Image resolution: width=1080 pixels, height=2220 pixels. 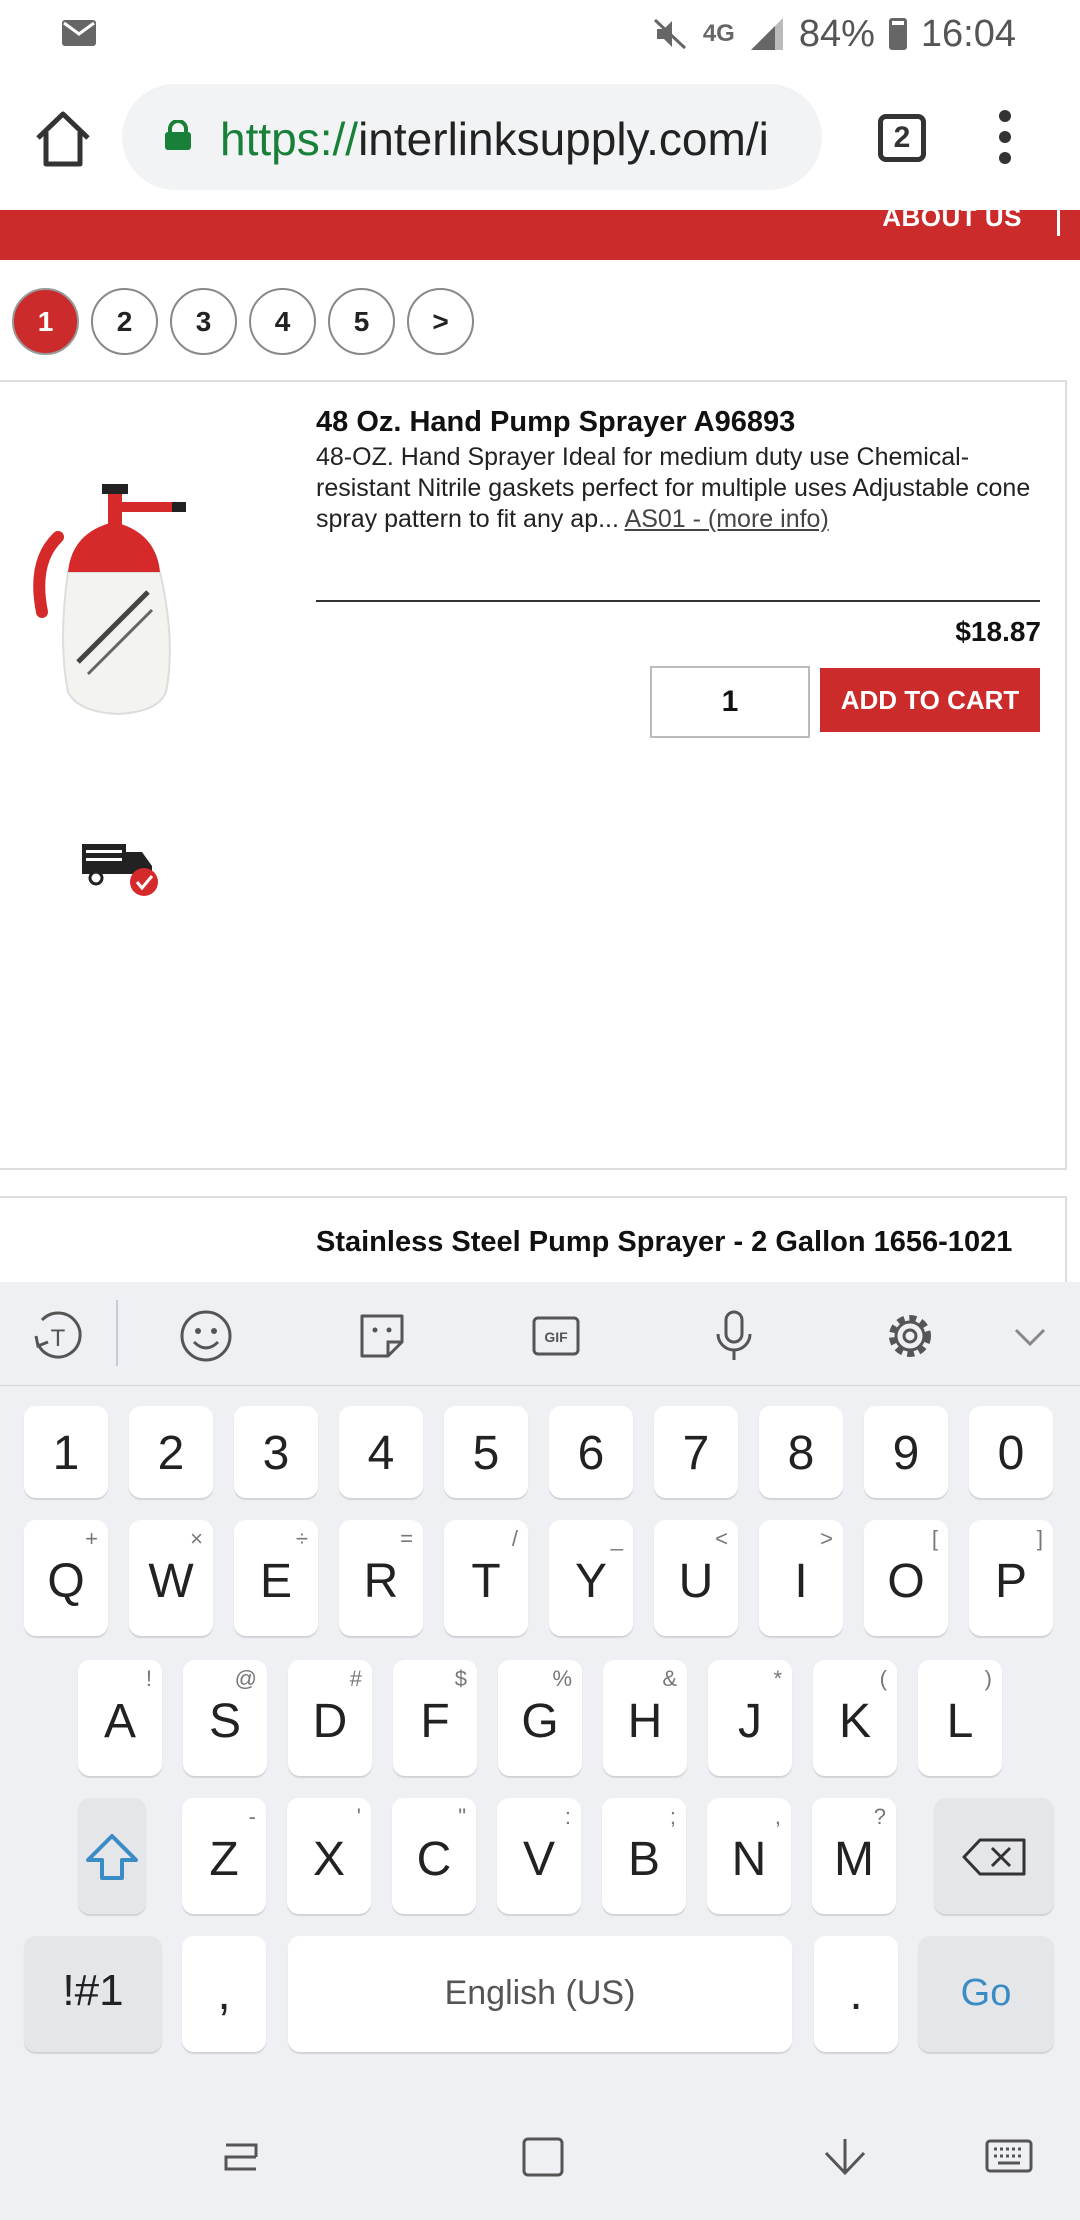 I want to click on go-key: Go, so click(x=986, y=1994).